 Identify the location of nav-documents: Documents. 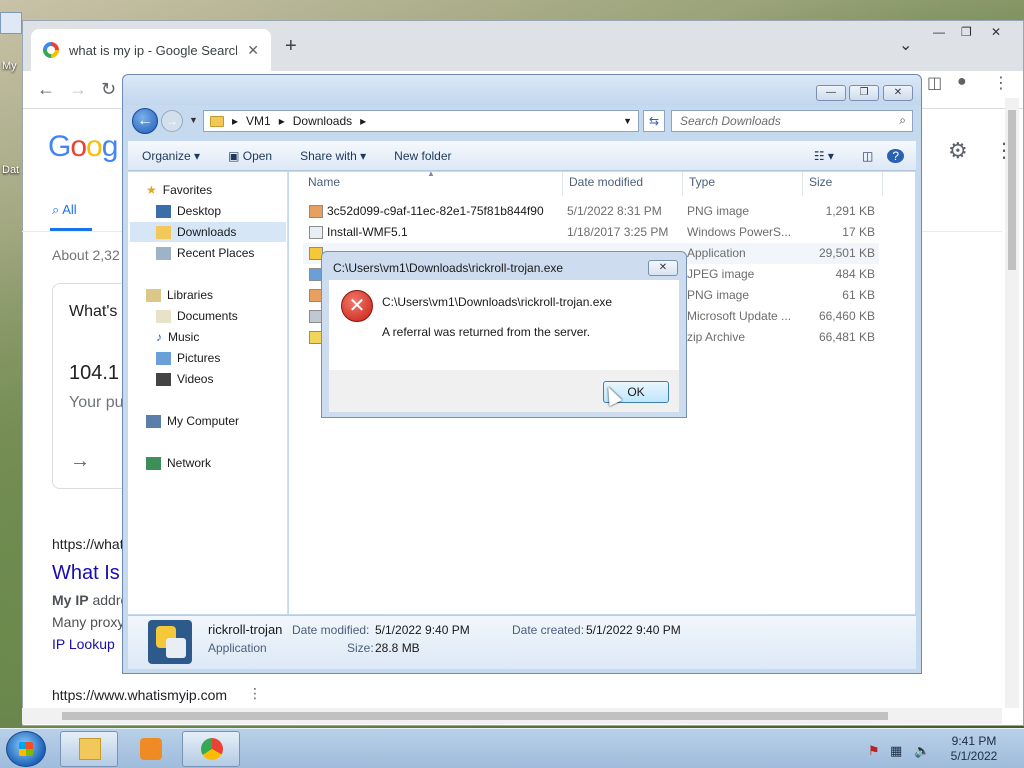
(197, 316).